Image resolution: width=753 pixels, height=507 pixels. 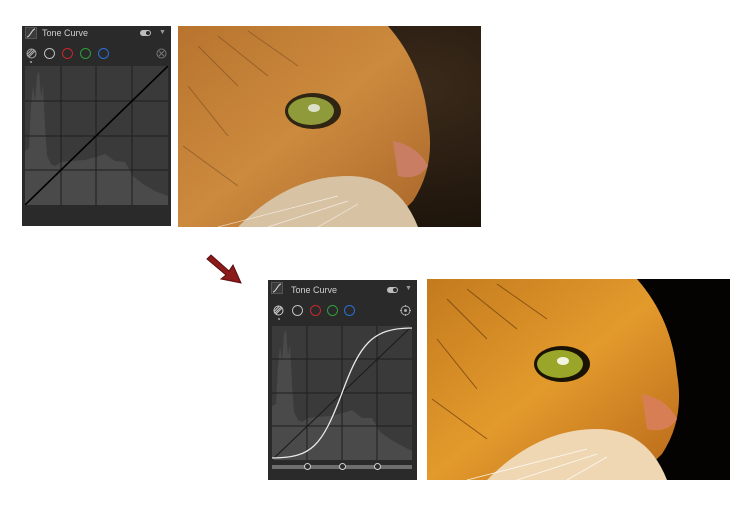 I want to click on red-arrow-icon, so click(x=224, y=269).